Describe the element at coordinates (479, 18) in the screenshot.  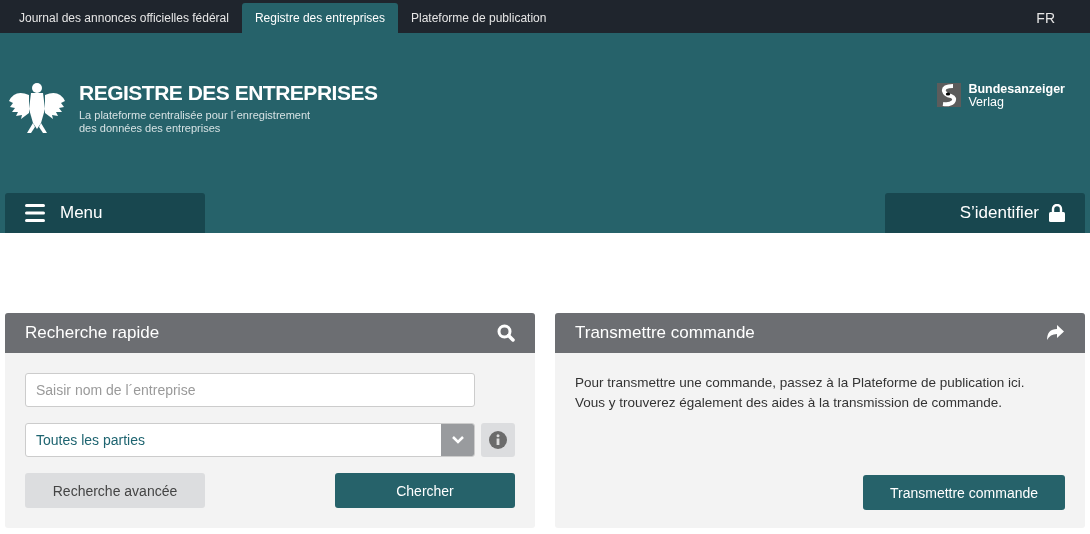
I see `portal-tab: Plateforme de publication` at that location.